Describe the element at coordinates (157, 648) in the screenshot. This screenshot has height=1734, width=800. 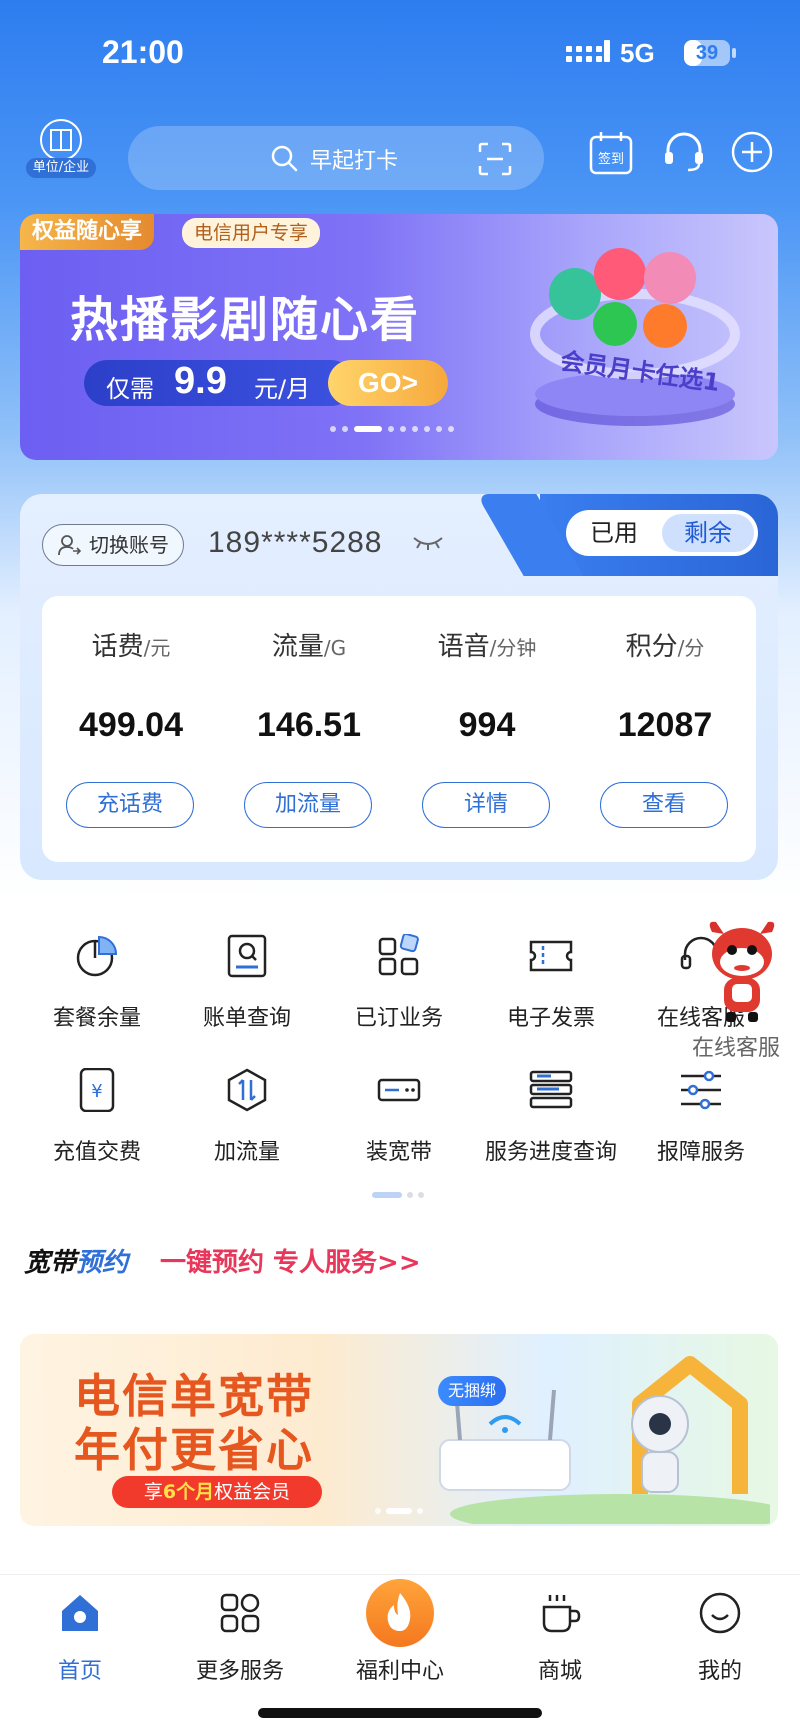
I see `metric-fee-unit: /元` at that location.